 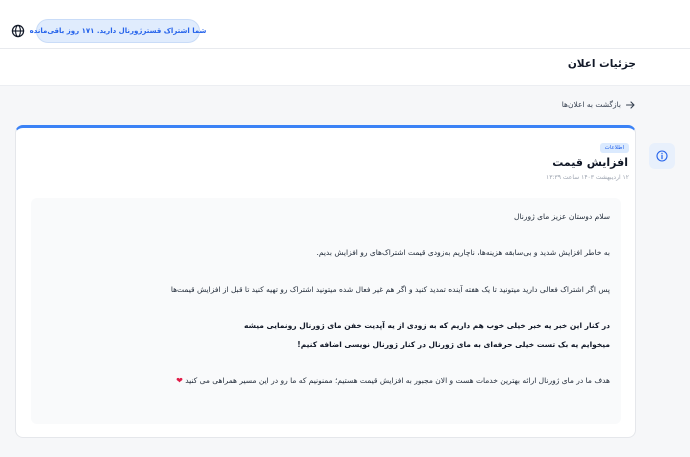 What do you see at coordinates (179, 380) in the screenshot?
I see `heart-icon: ❤` at bounding box center [179, 380].